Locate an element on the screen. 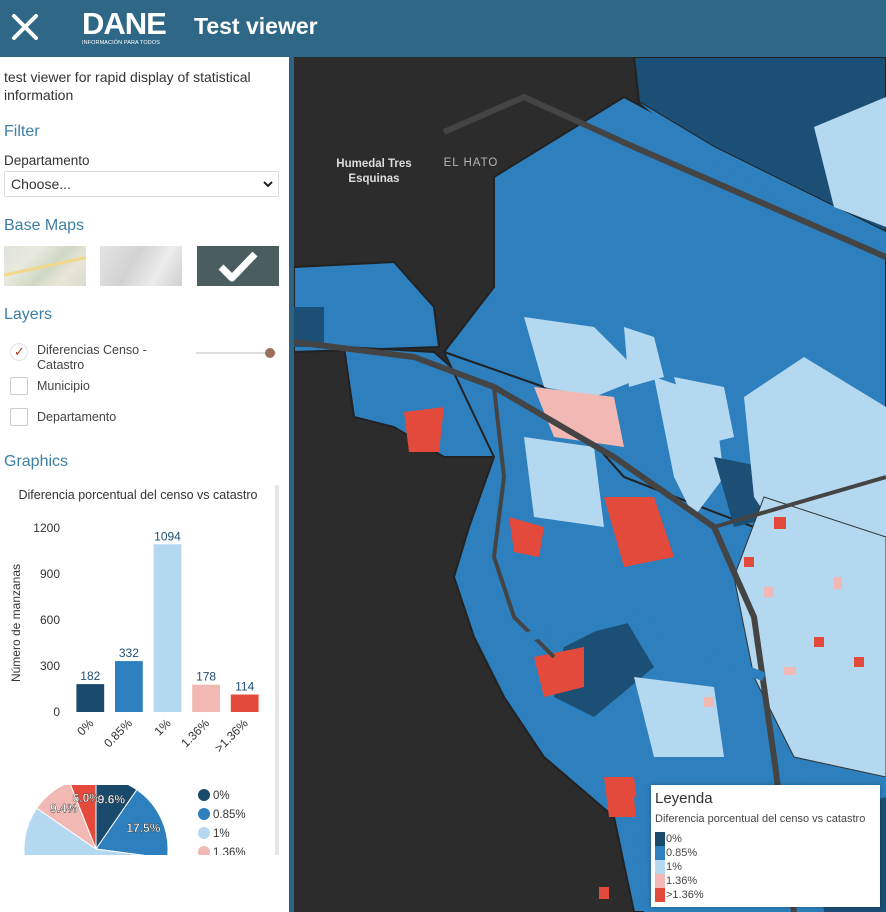 This screenshot has height=912, width=886. pie-legend-label: 0.85% is located at coordinates (229, 815).